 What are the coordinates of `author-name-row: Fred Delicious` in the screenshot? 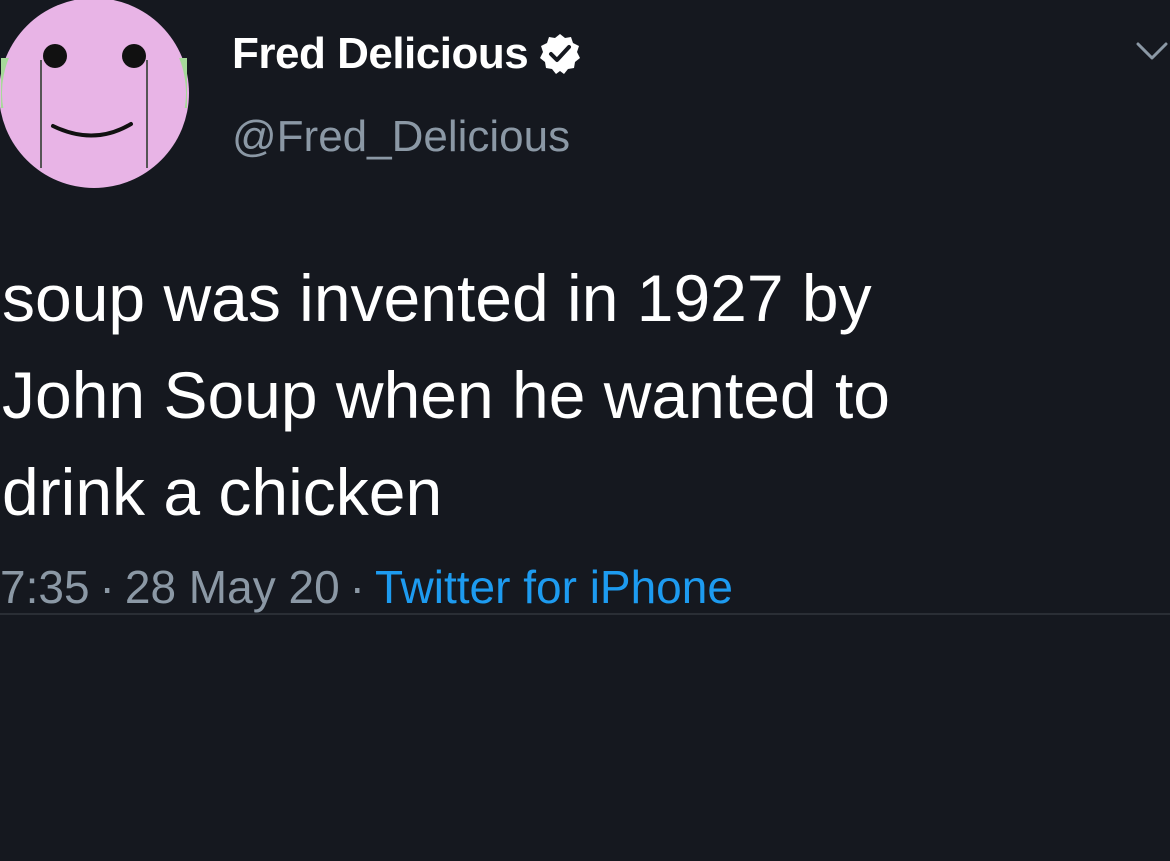 It's located at (407, 54).